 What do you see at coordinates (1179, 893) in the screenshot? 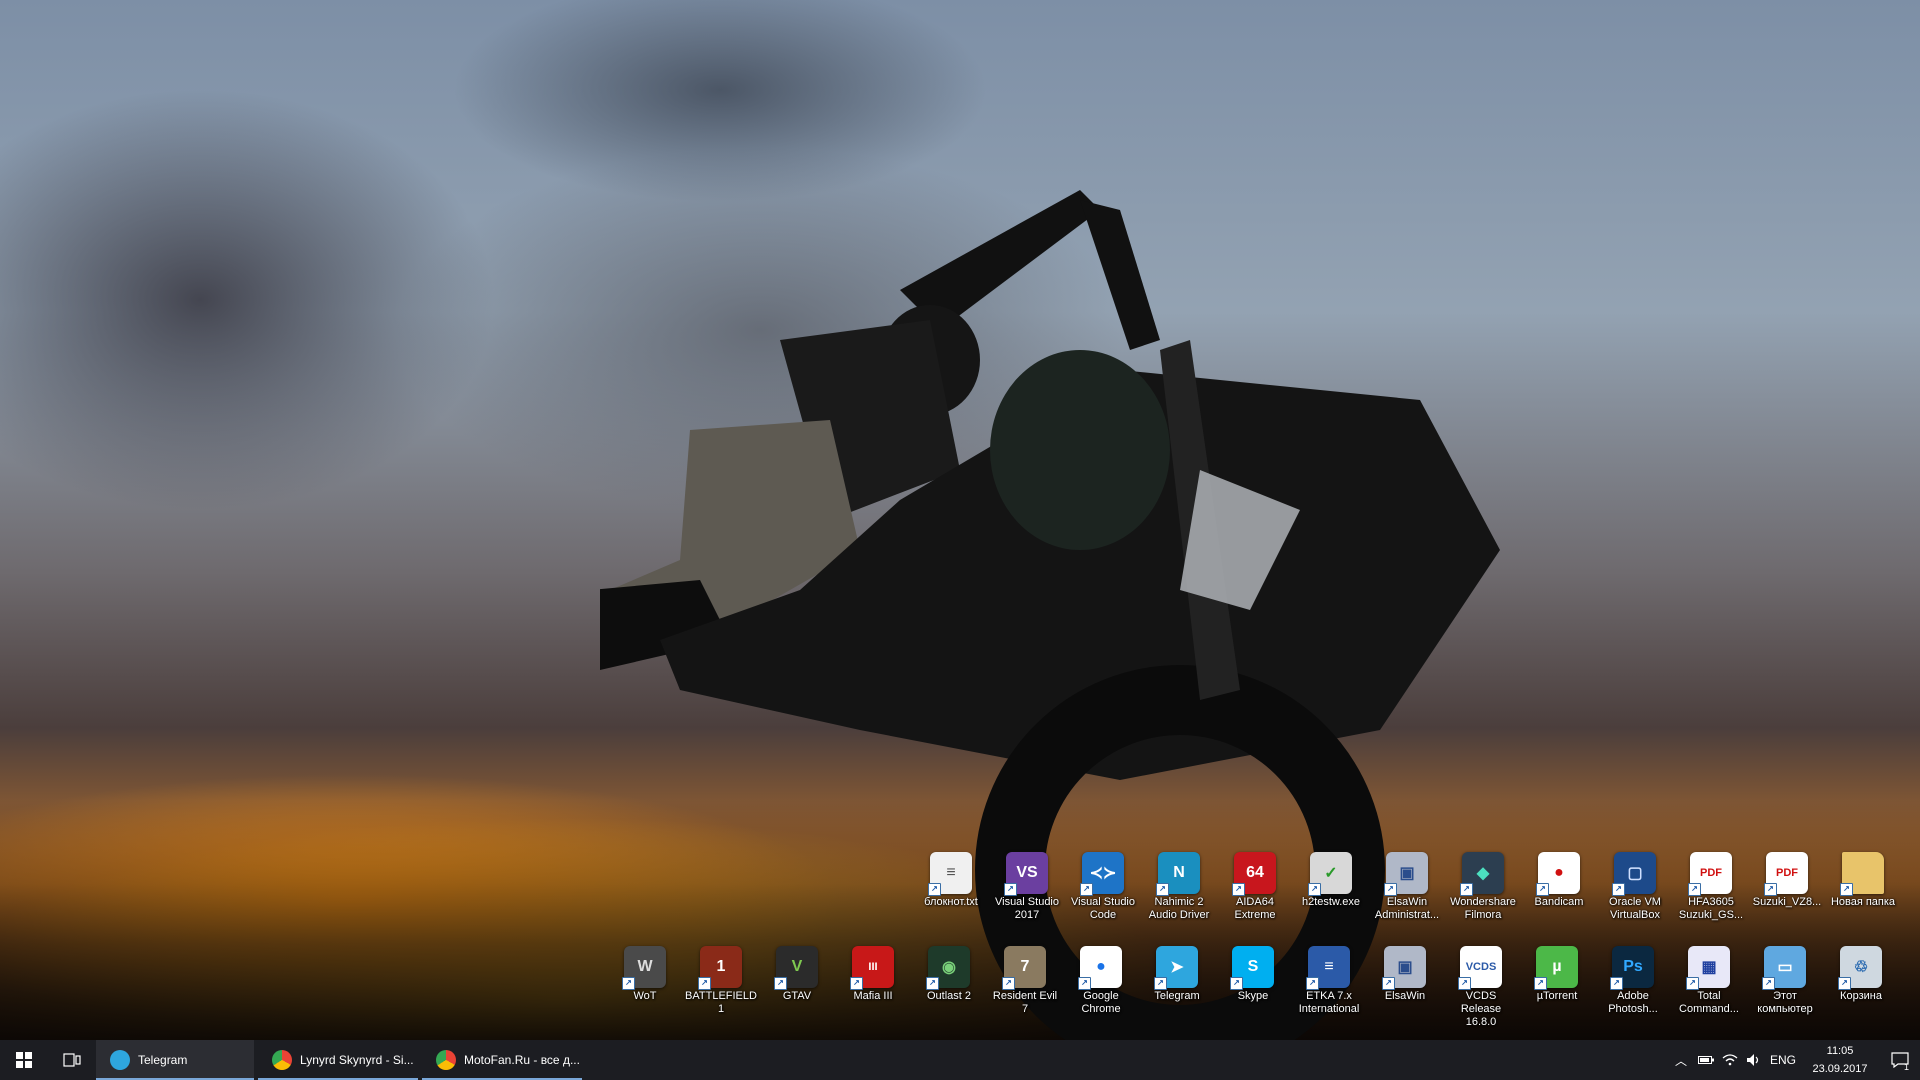
I see `desktop-shortcut: N ↗ Nahimic 2 Audio Driver` at bounding box center [1179, 893].